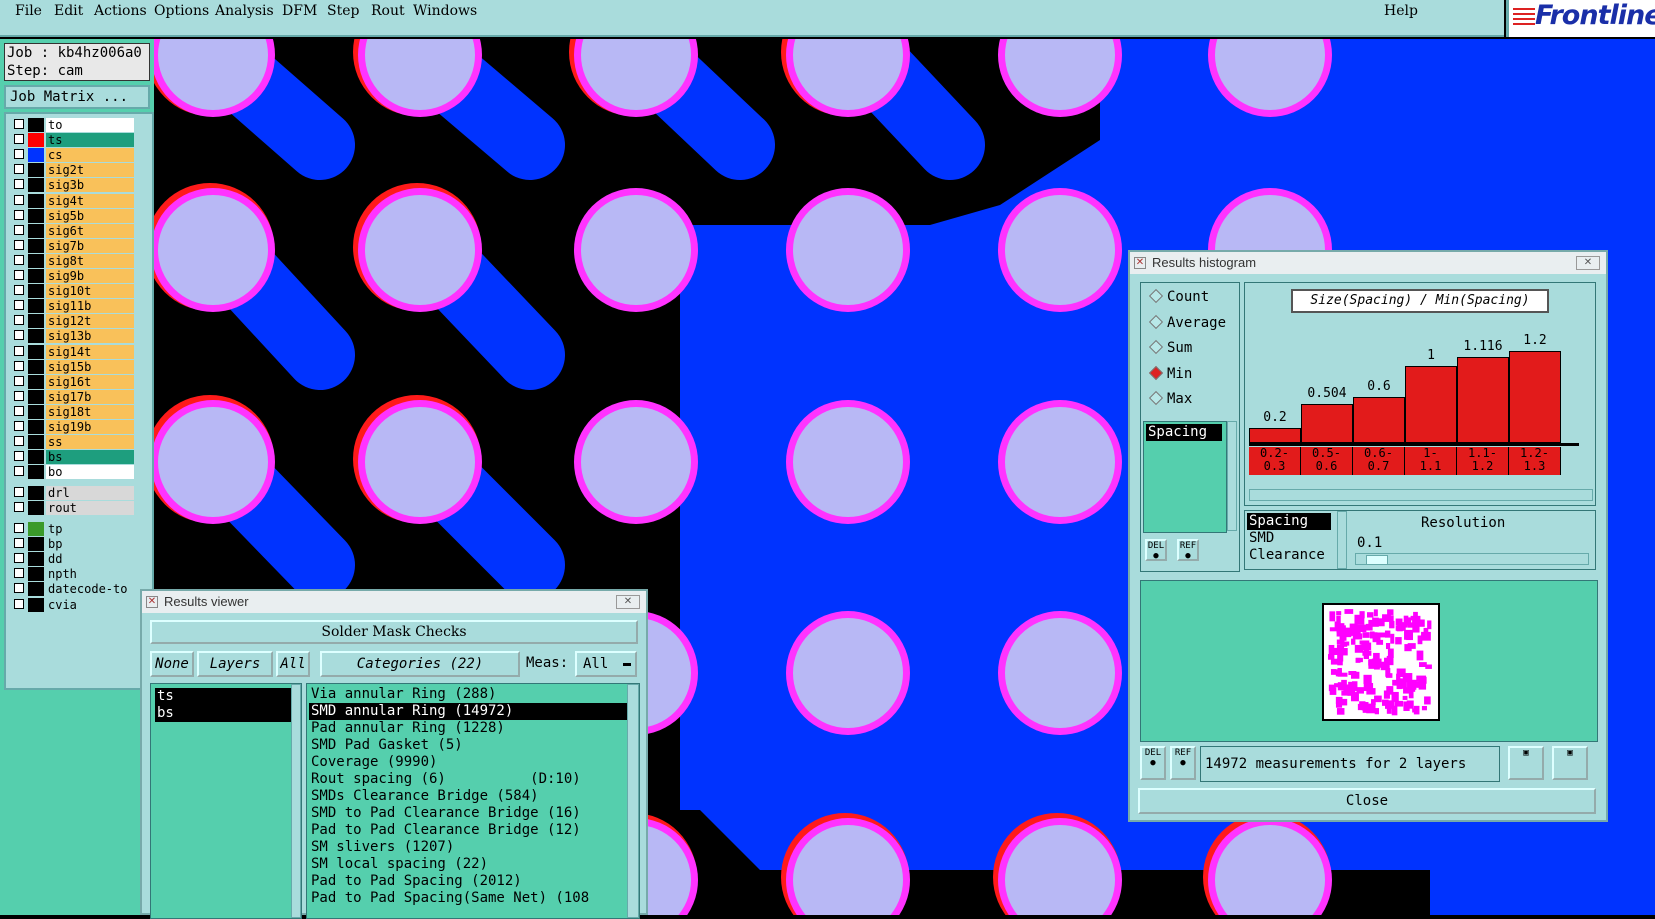 Image resolution: width=1655 pixels, height=919 pixels. What do you see at coordinates (293, 664) in the screenshot?
I see `all-button: All` at bounding box center [293, 664].